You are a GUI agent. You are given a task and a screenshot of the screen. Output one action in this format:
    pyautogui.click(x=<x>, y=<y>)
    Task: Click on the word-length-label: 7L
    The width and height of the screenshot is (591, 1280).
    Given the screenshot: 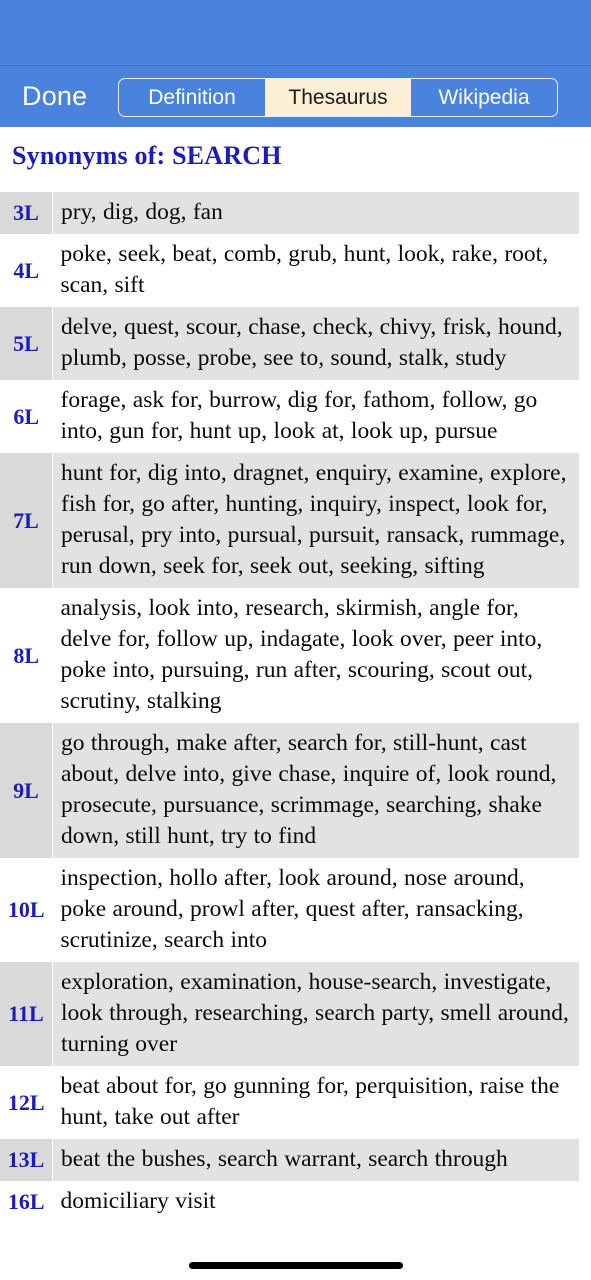 What is the action you would take?
    pyautogui.click(x=26, y=520)
    